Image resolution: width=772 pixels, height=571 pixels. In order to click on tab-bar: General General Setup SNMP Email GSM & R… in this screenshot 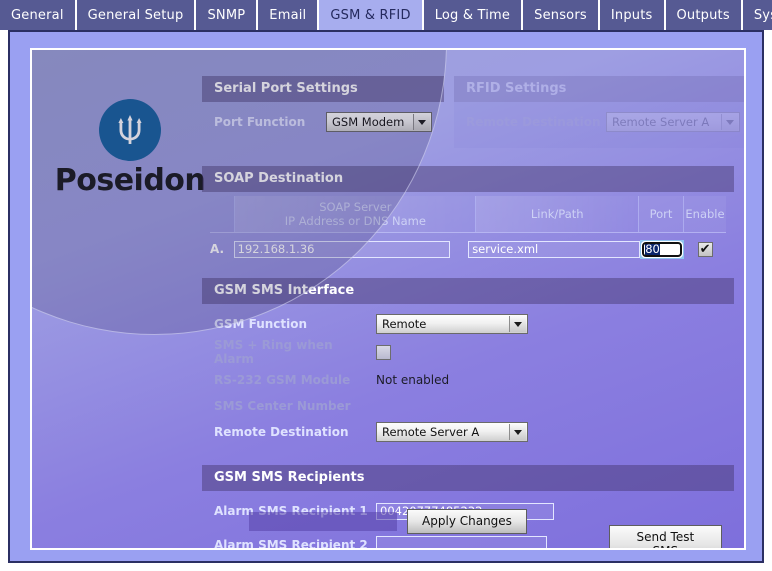, I will do `click(386, 15)`.